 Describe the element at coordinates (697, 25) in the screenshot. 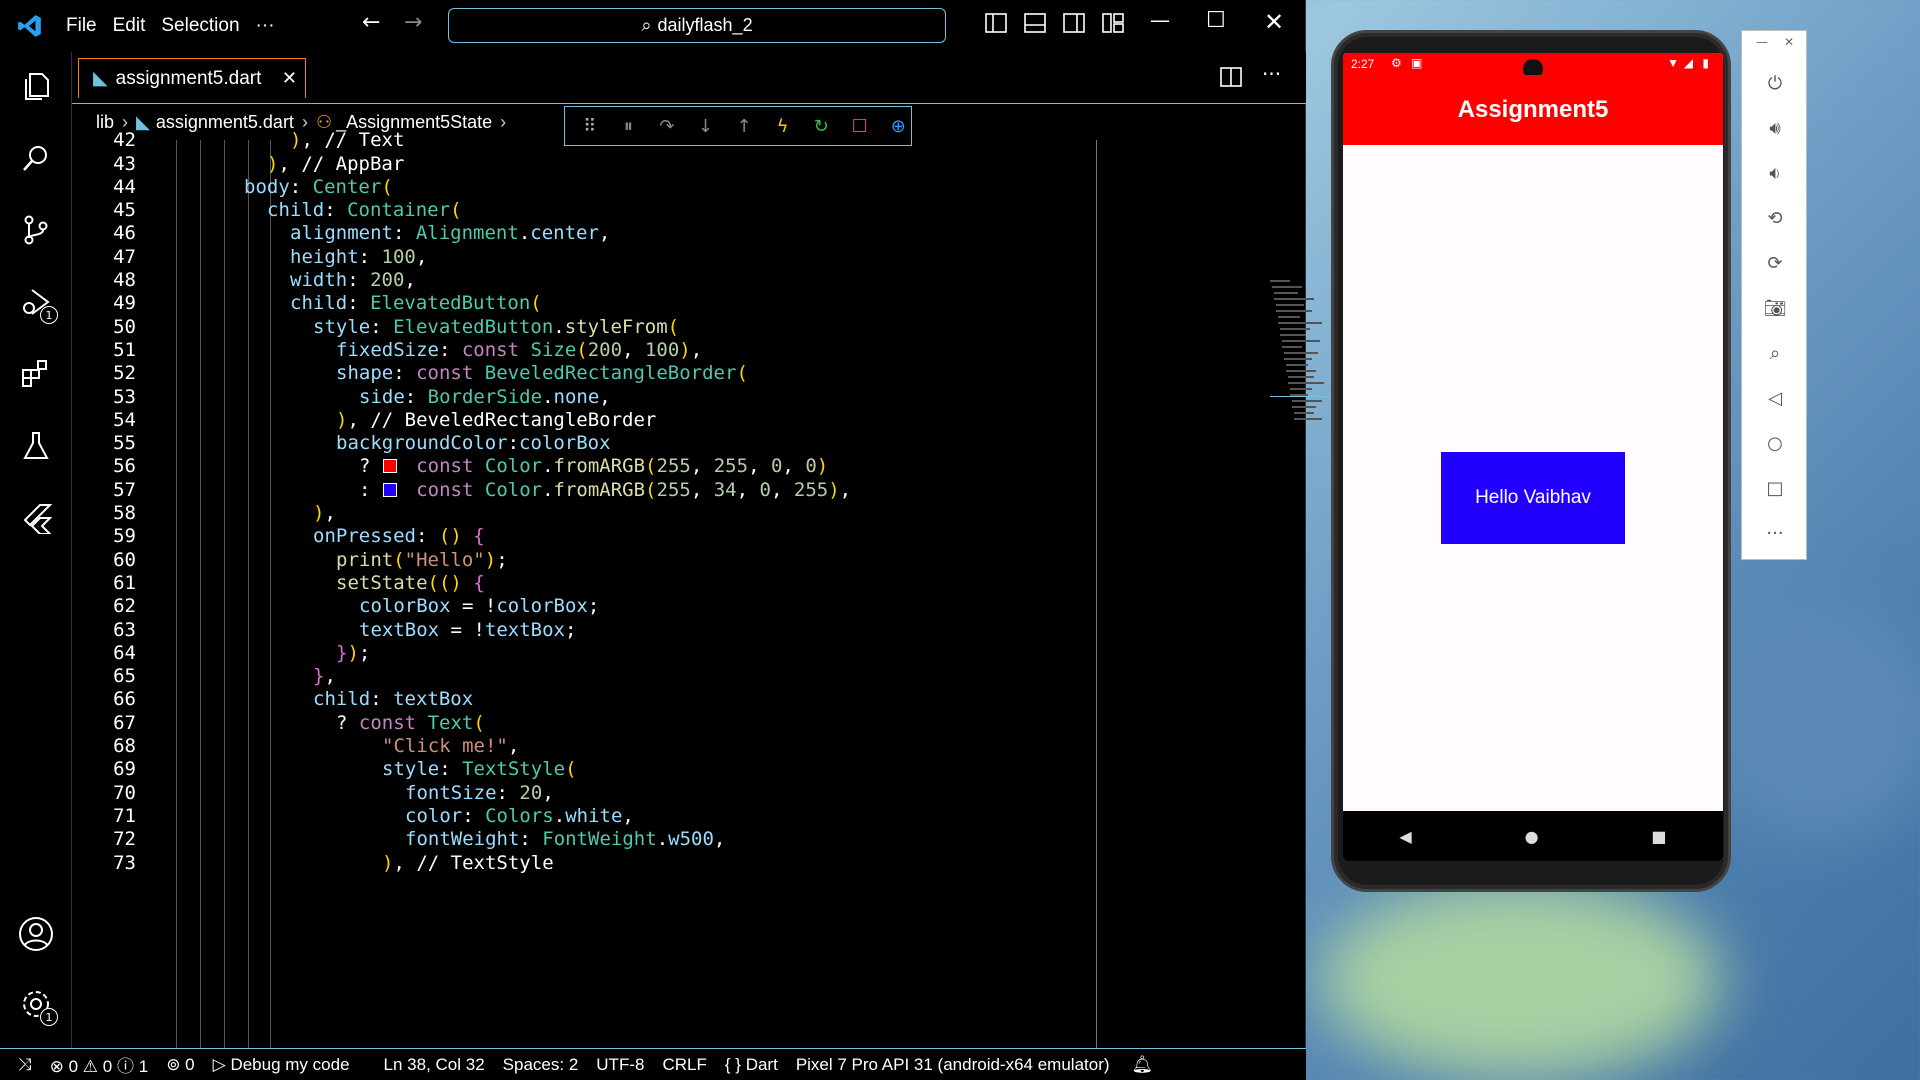

I see `command-center-search: ⌕ dailyflash_2` at that location.